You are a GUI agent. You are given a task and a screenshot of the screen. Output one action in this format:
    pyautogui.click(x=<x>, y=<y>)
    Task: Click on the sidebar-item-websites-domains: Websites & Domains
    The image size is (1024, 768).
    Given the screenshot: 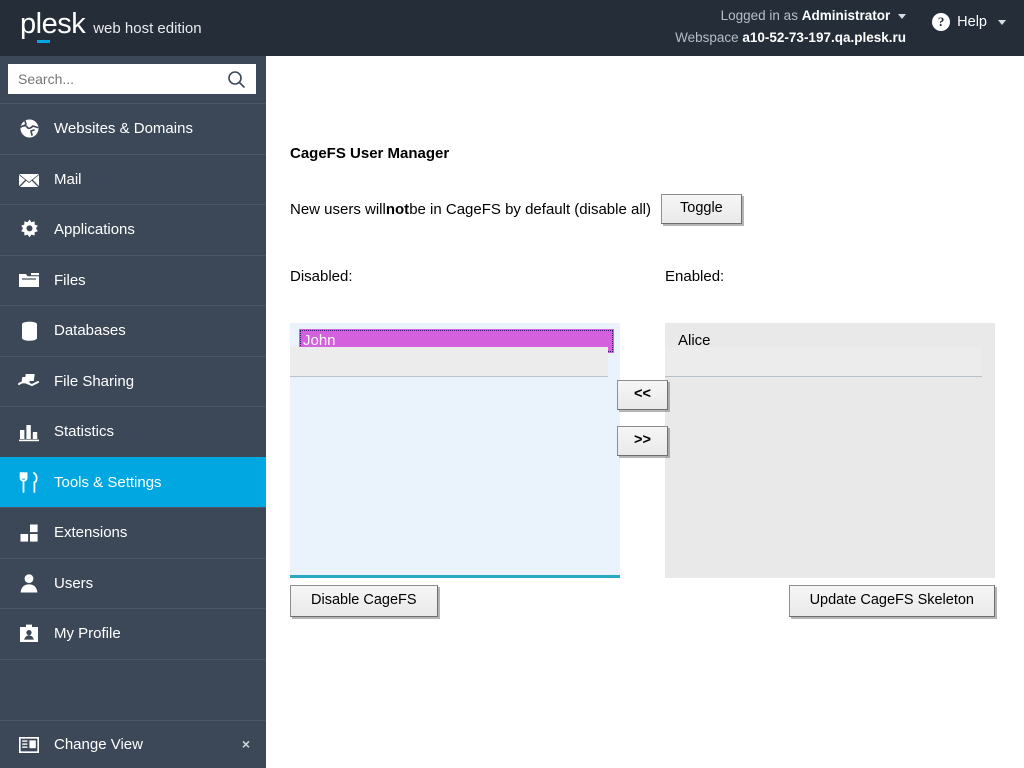 What is the action you would take?
    pyautogui.click(x=133, y=128)
    